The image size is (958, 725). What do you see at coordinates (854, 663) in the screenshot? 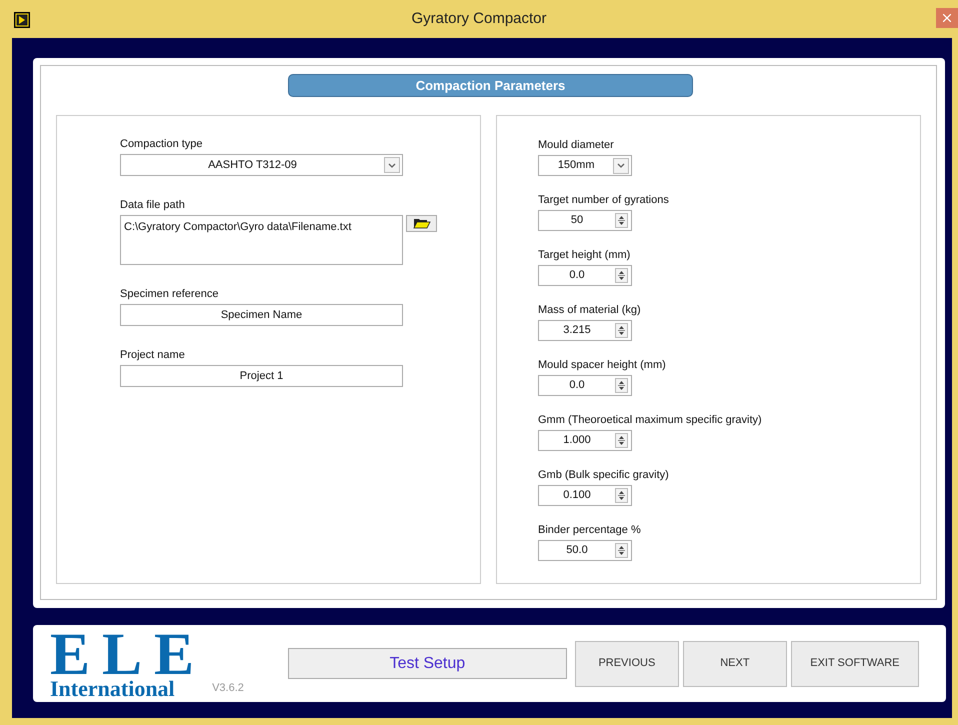
I see `nav-button: EXIT SOFTWARE` at bounding box center [854, 663].